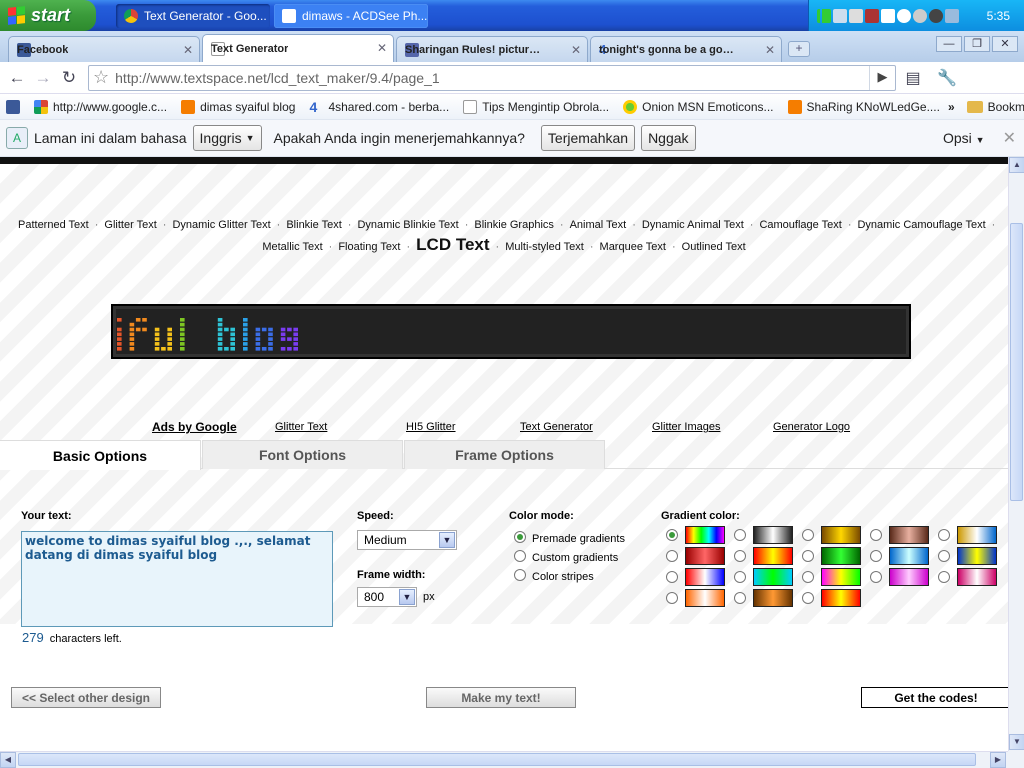 This screenshot has height=768, width=1024. Describe the element at coordinates (998, 760) in the screenshot. I see `scroll-right-icon: ▶` at that location.